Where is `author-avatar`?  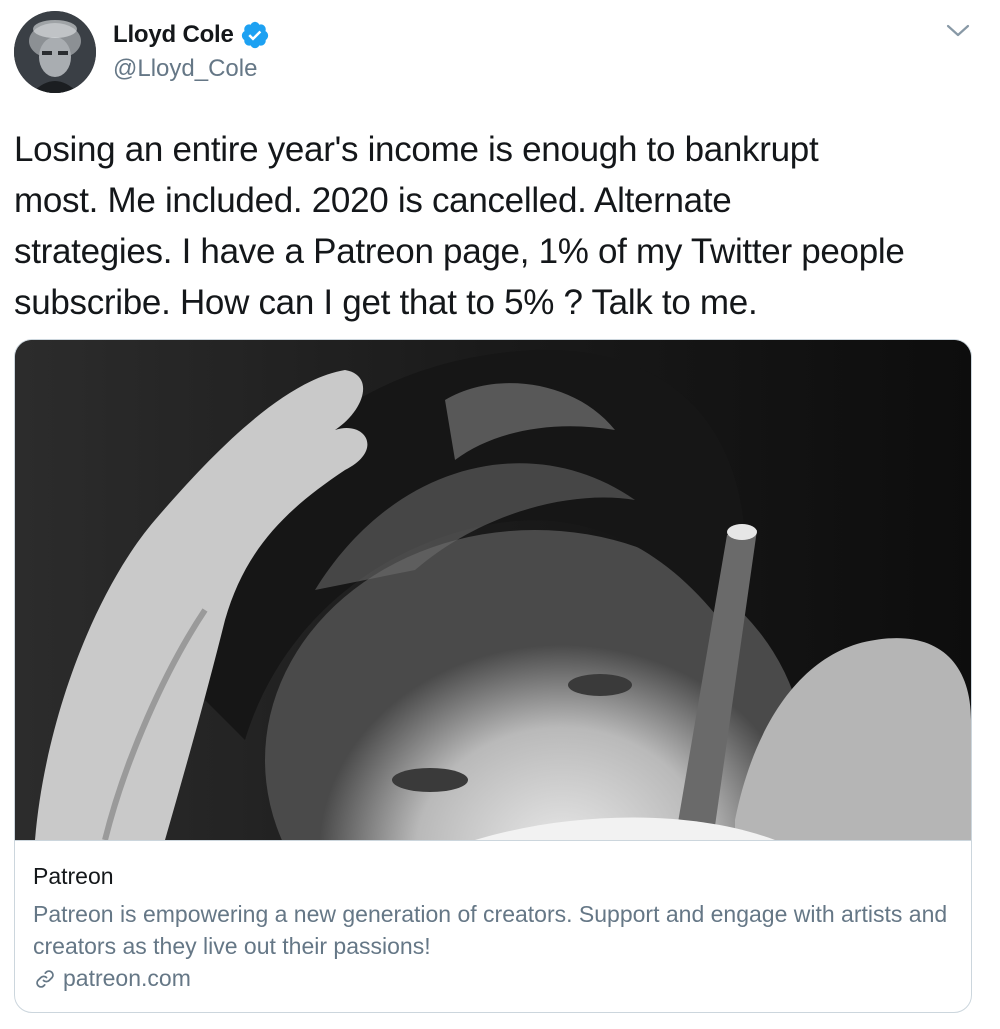
author-avatar is located at coordinates (55, 52).